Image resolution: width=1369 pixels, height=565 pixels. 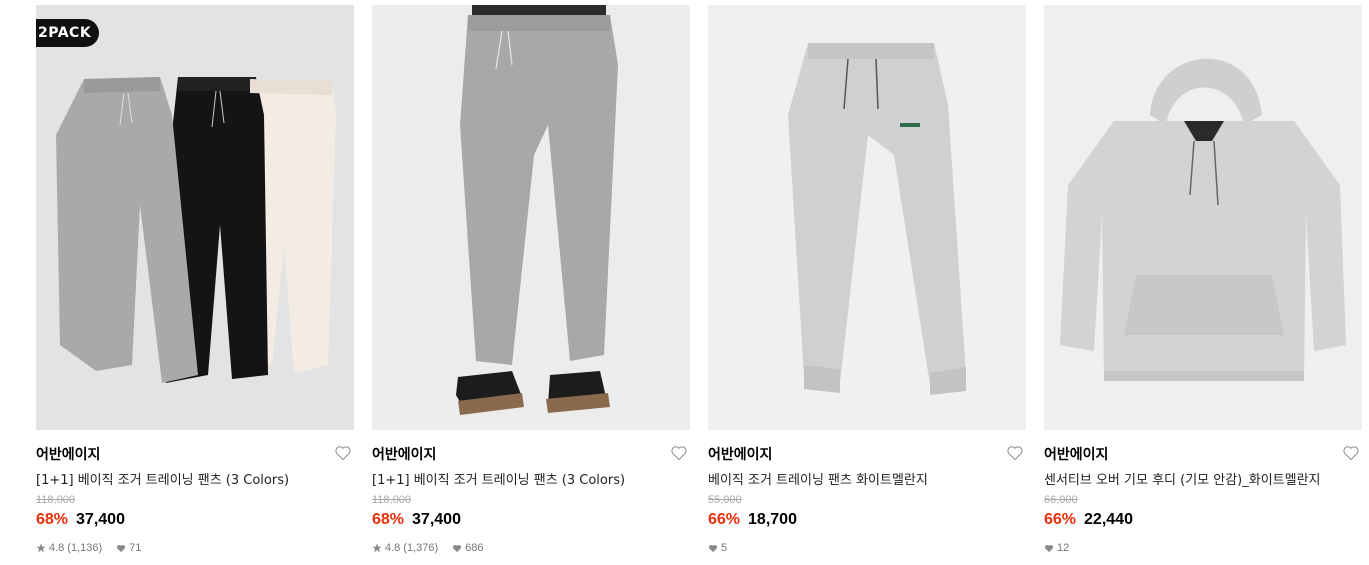 What do you see at coordinates (818, 478) in the screenshot?
I see `product-title: 베이직 조거 트레이닝 팬츠 화이트멜란지` at bounding box center [818, 478].